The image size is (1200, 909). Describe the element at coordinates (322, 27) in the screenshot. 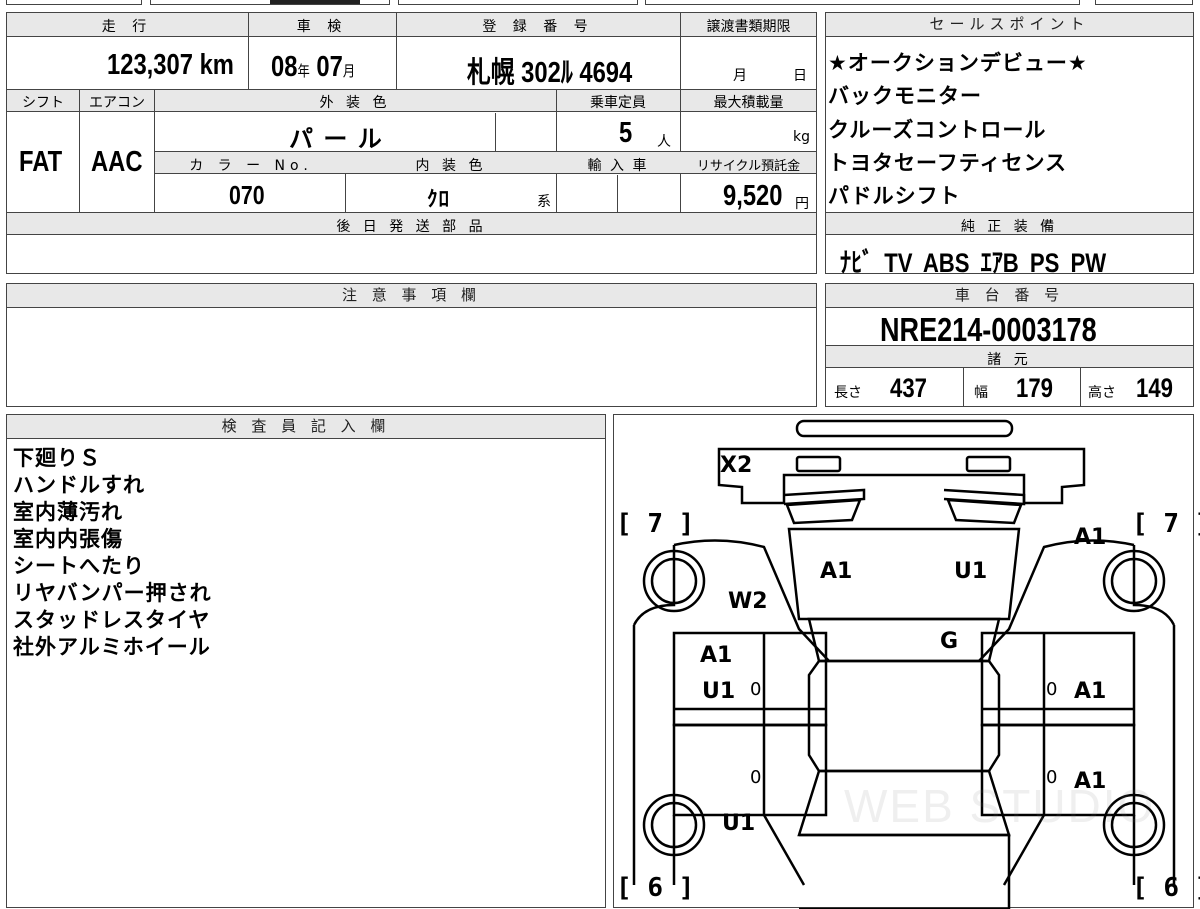

I see `inspection-label: 車 検` at that location.